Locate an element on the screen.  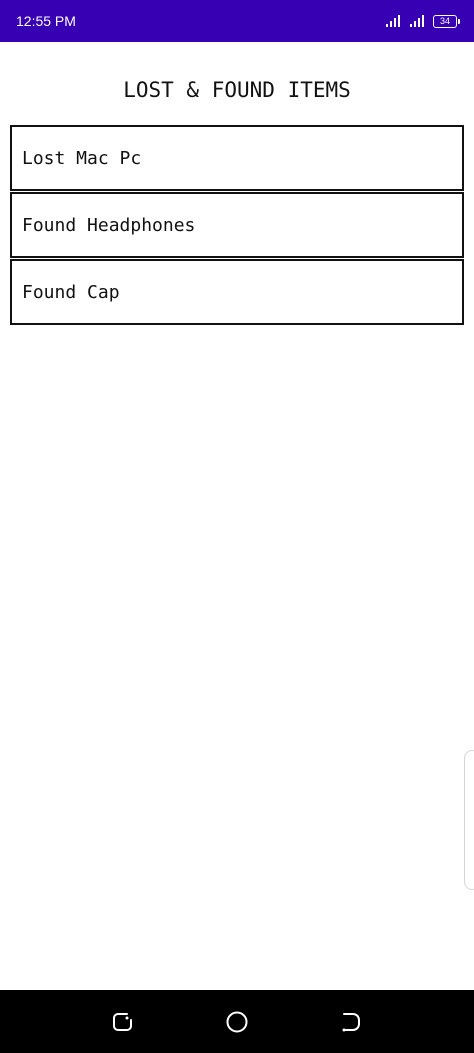
navigation-bar is located at coordinates (237, 1021).